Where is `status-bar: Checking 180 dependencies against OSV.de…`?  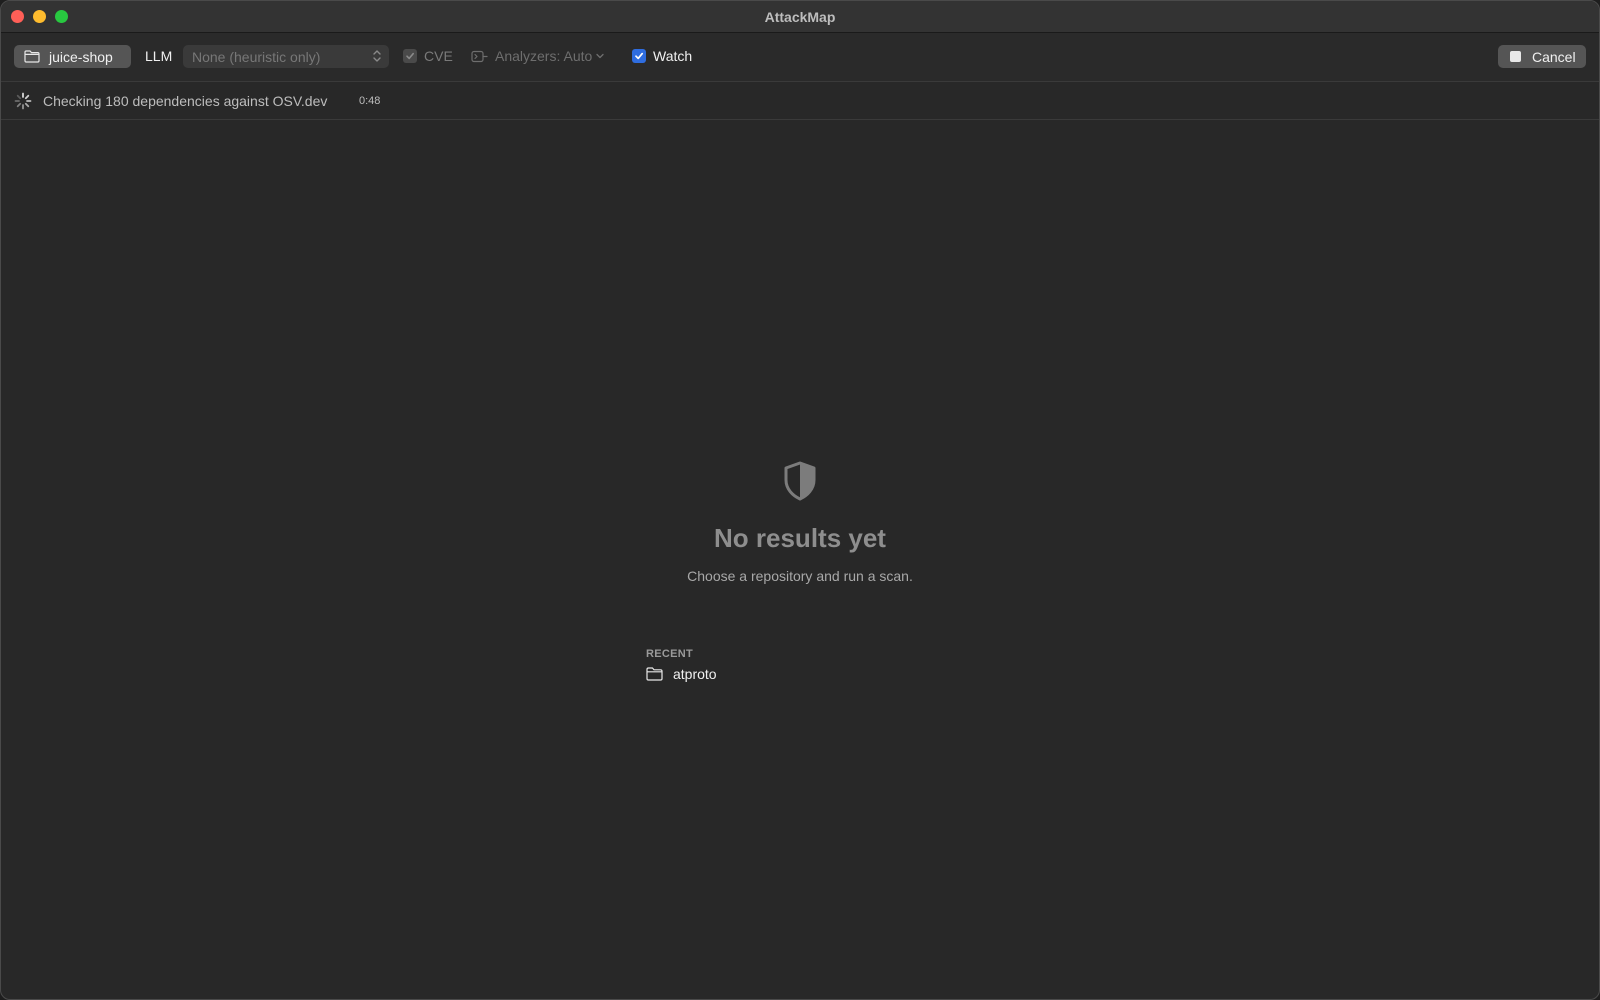 status-bar: Checking 180 dependencies against OSV.de… is located at coordinates (800, 101).